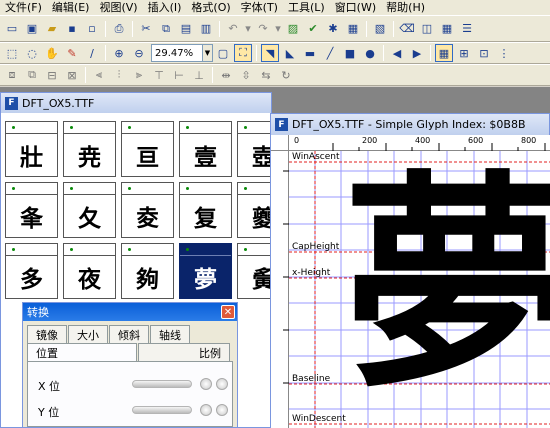  What do you see at coordinates (417, 53) in the screenshot?
I see `next-glyph-icon: ▶` at bounding box center [417, 53].